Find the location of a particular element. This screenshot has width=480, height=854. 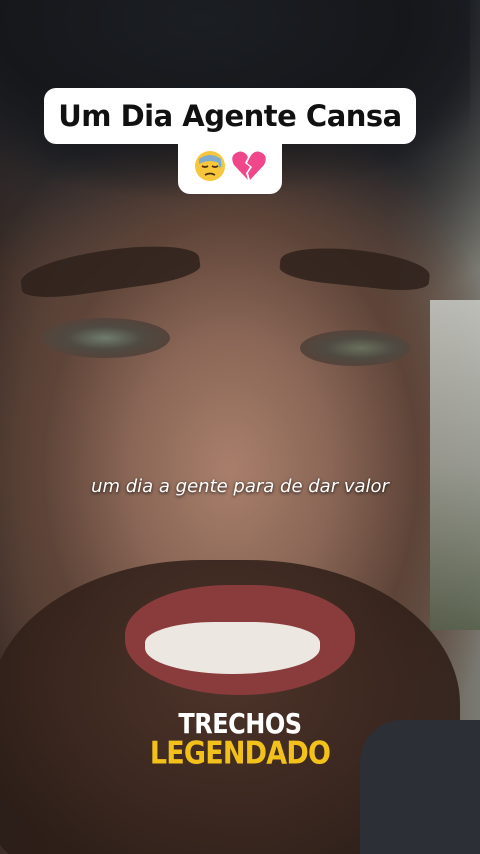

watermark-line-2: LEGENDADO is located at coordinates (240, 753).